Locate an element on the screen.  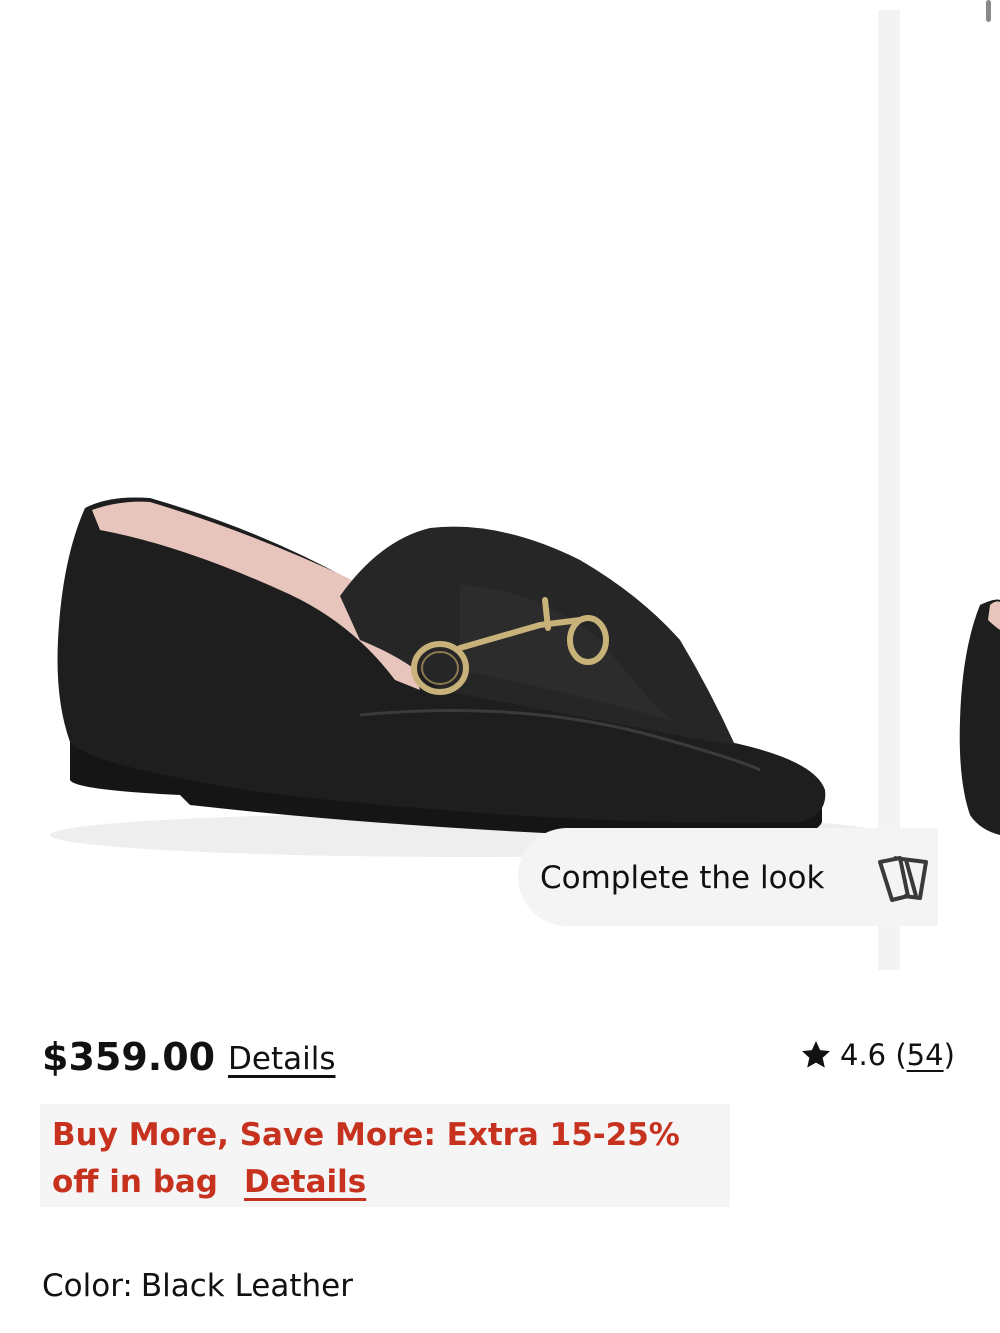
star-icon is located at coordinates (816, 1054).